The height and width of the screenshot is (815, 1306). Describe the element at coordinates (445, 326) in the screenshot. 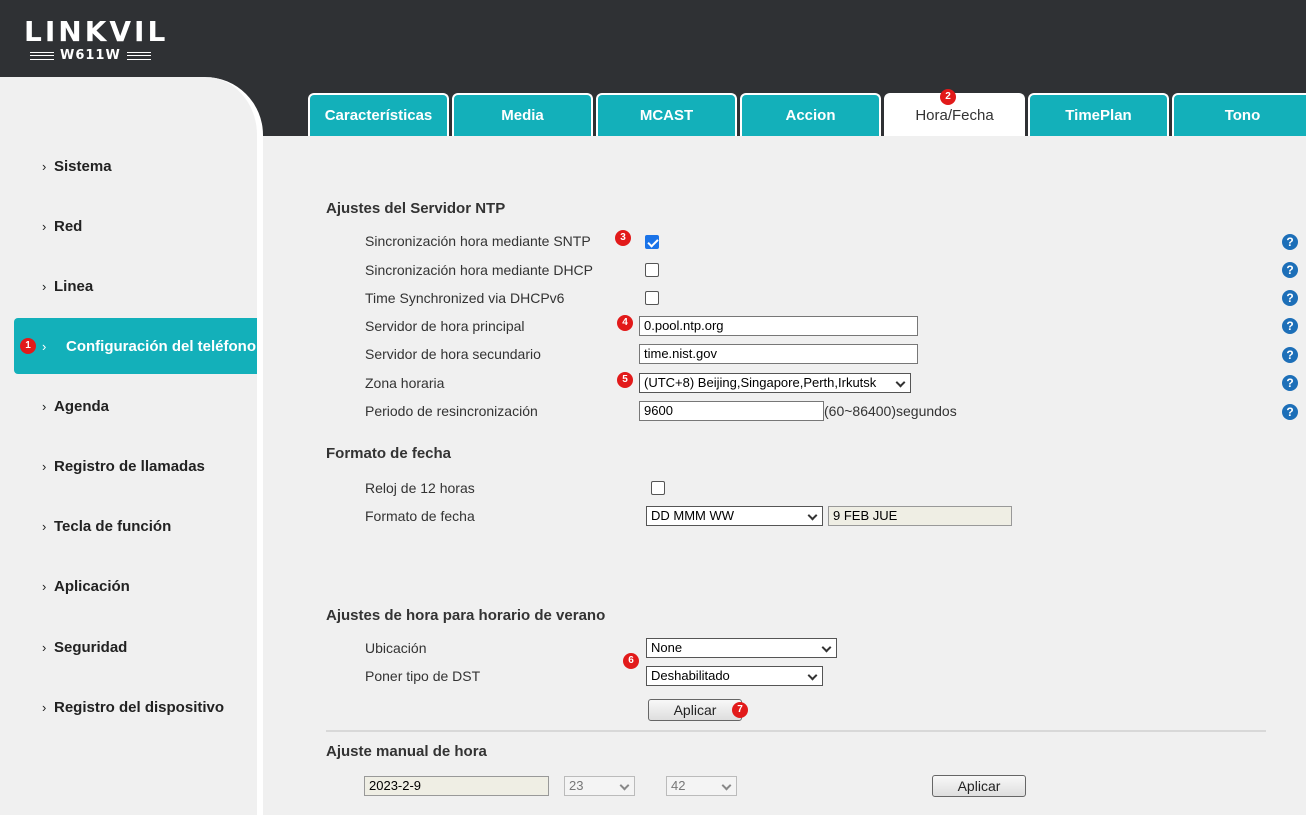

I see `label-primary-server: Servidor de hora principal` at that location.